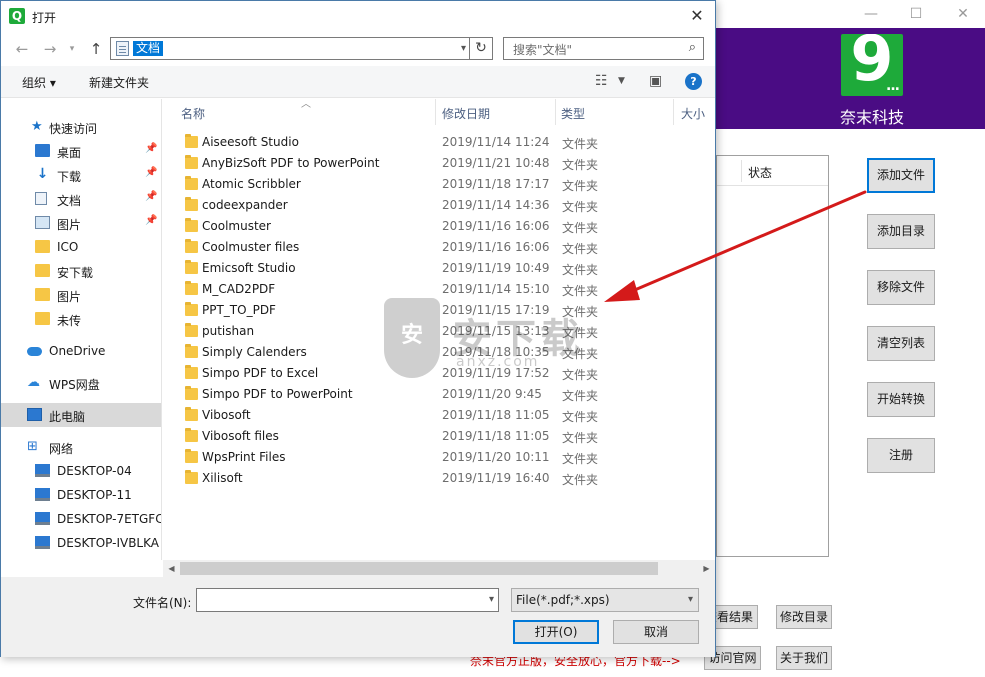 Image resolution: width=985 pixels, height=677 pixels. I want to click on nav-item: 未传, so click(81, 319).